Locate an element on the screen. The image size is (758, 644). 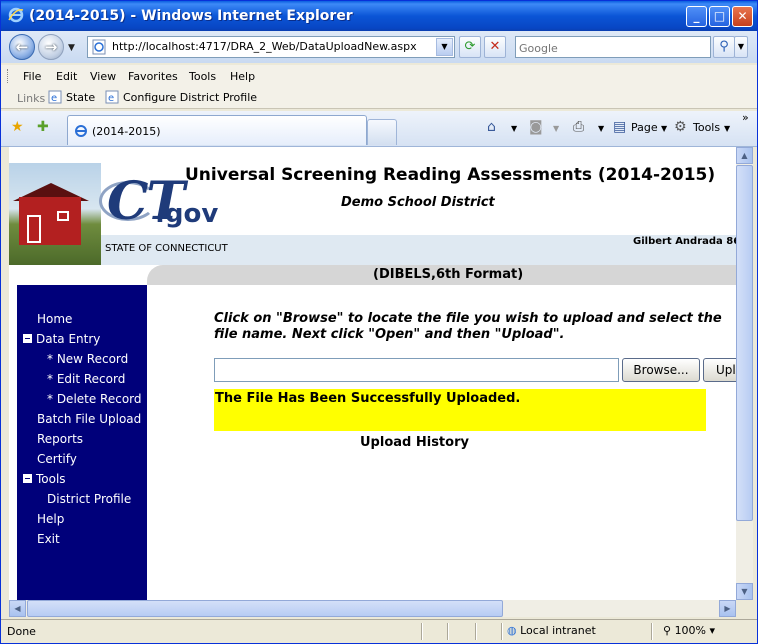
page-icon is located at coordinates (99, 47).